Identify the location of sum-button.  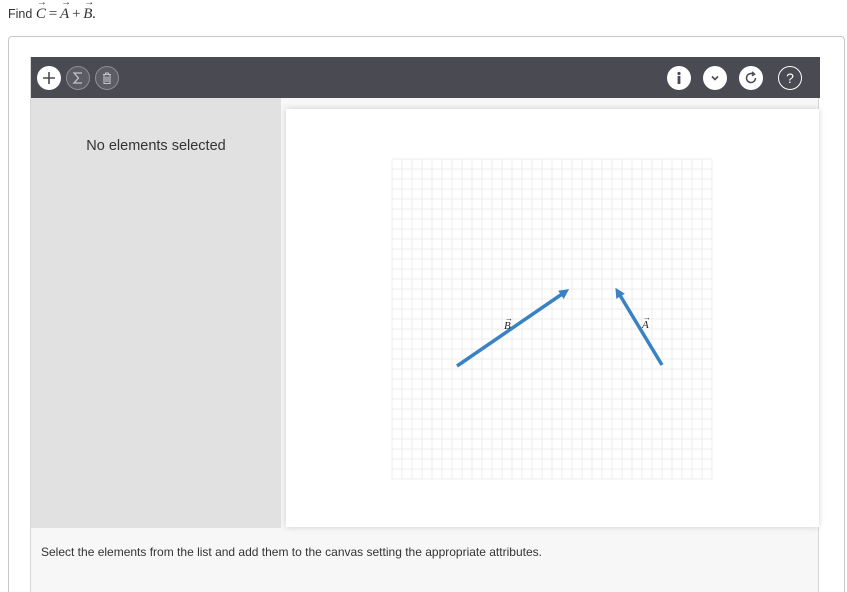
(78, 78).